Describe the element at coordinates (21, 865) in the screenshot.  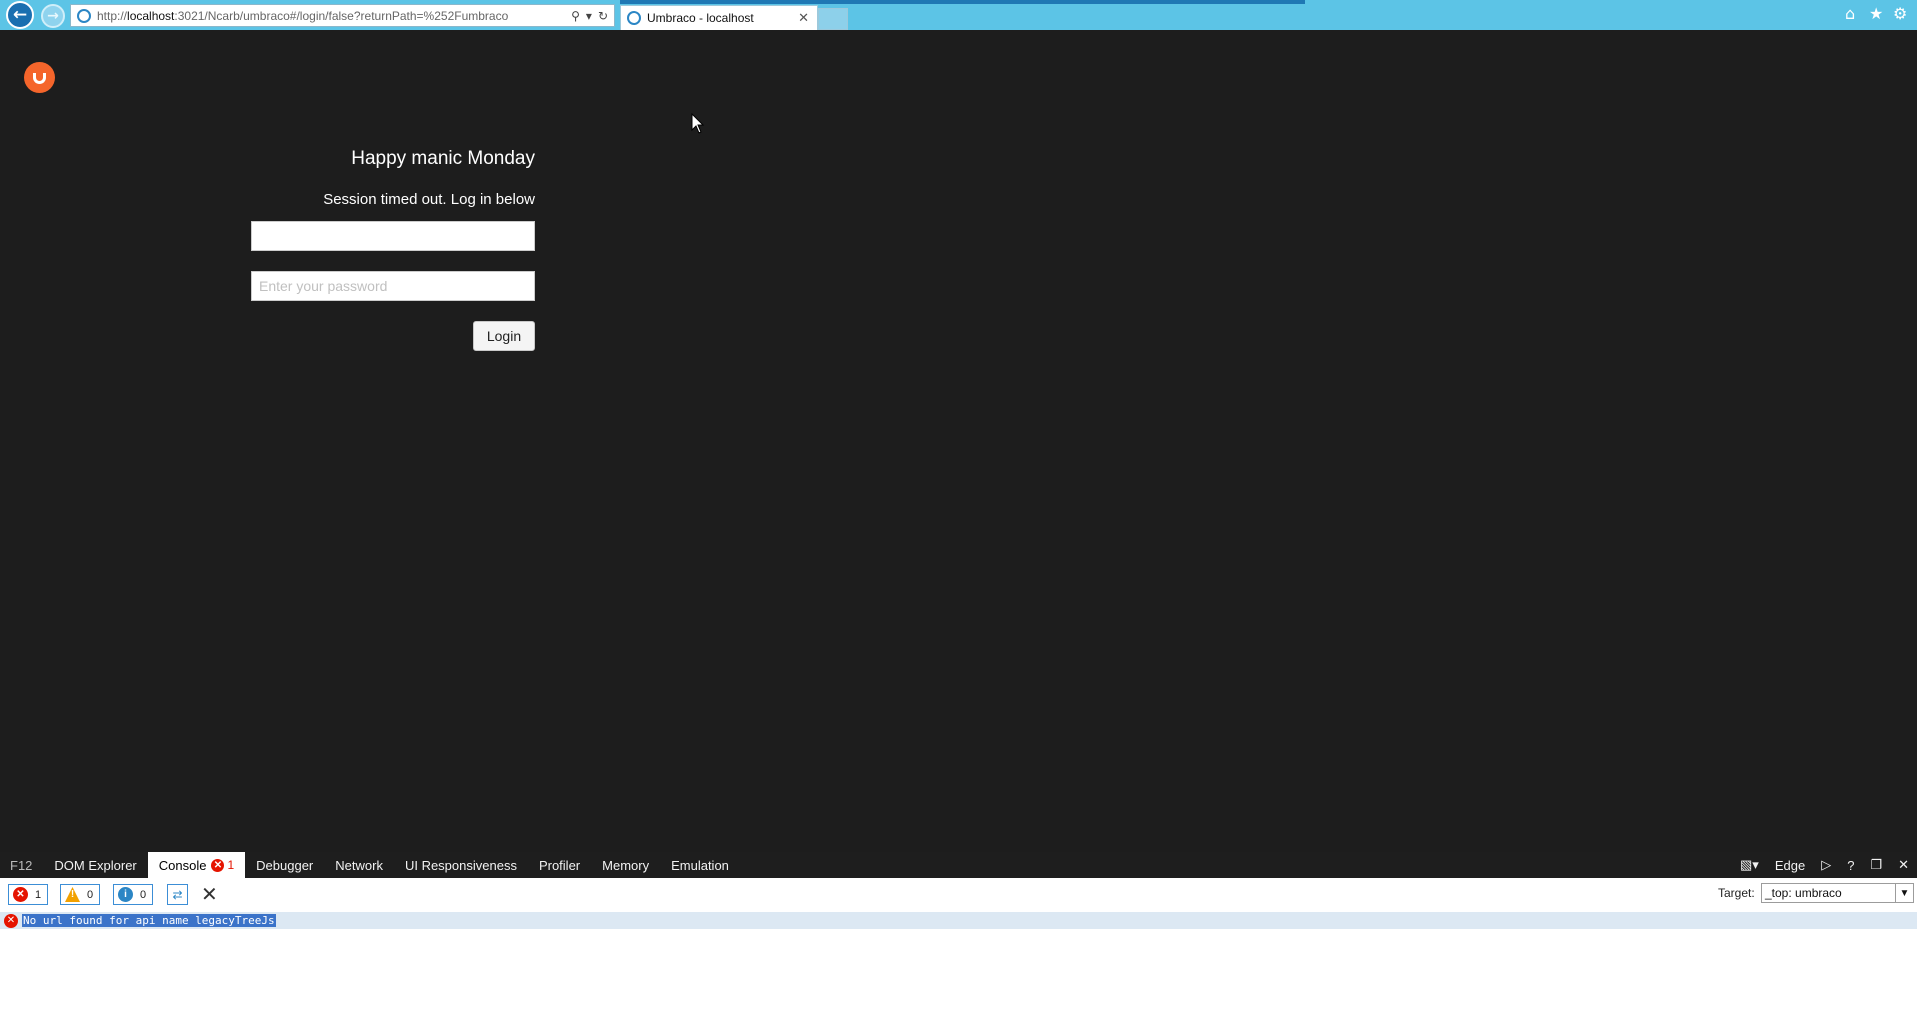
I see `tab-f12: F12` at that location.